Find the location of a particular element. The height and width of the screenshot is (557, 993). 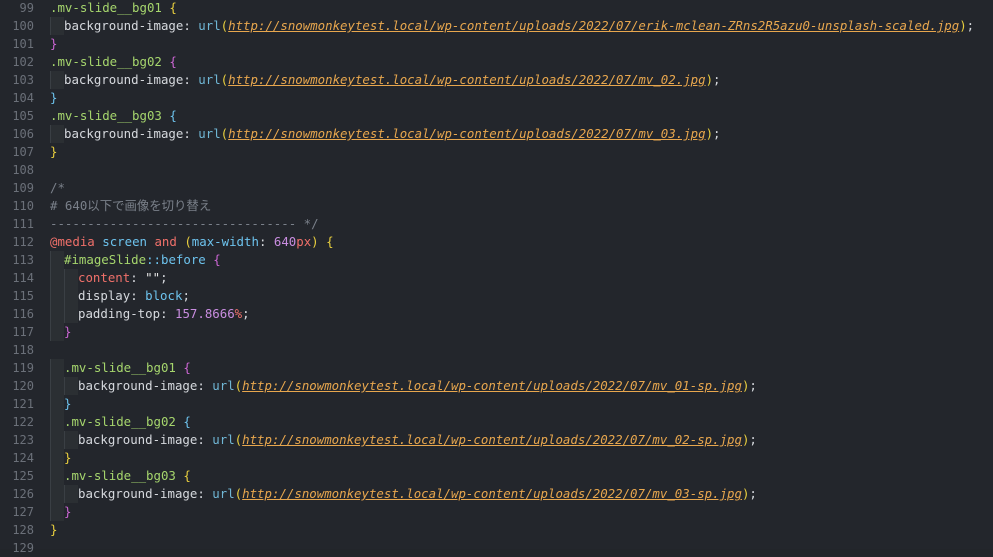

css-property: display is located at coordinates (104, 295).